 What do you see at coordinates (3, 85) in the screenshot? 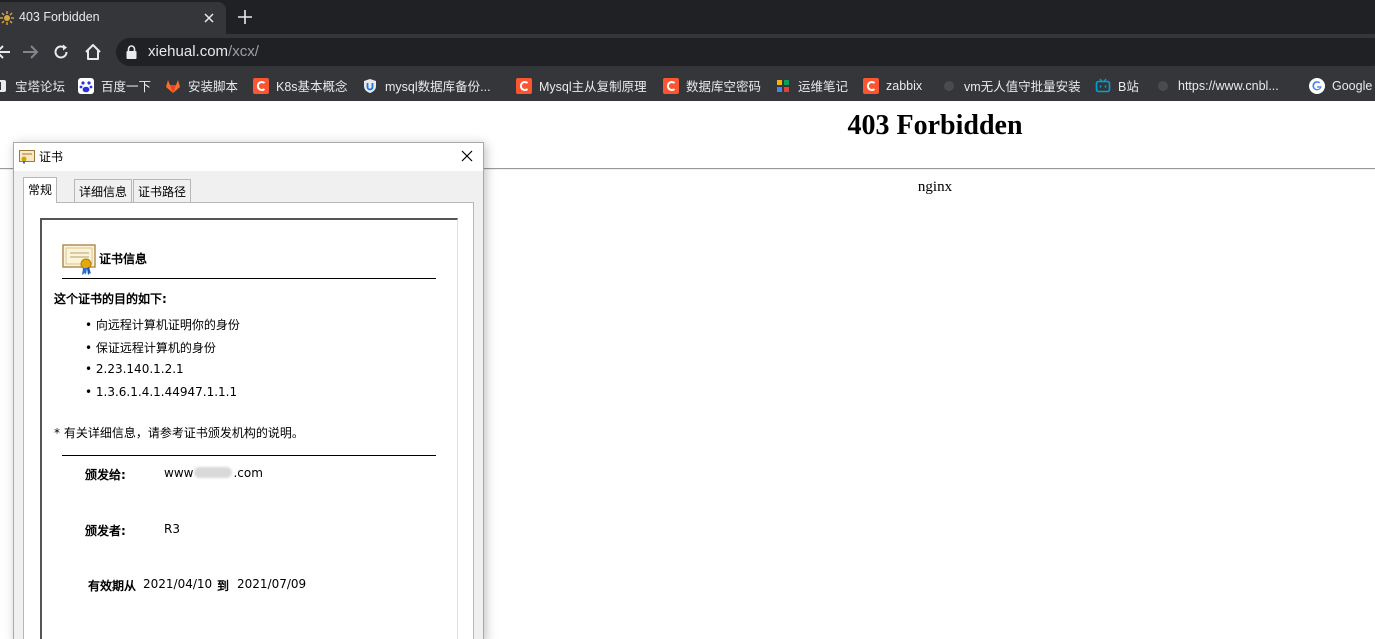
I see `baota-icon` at bounding box center [3, 85].